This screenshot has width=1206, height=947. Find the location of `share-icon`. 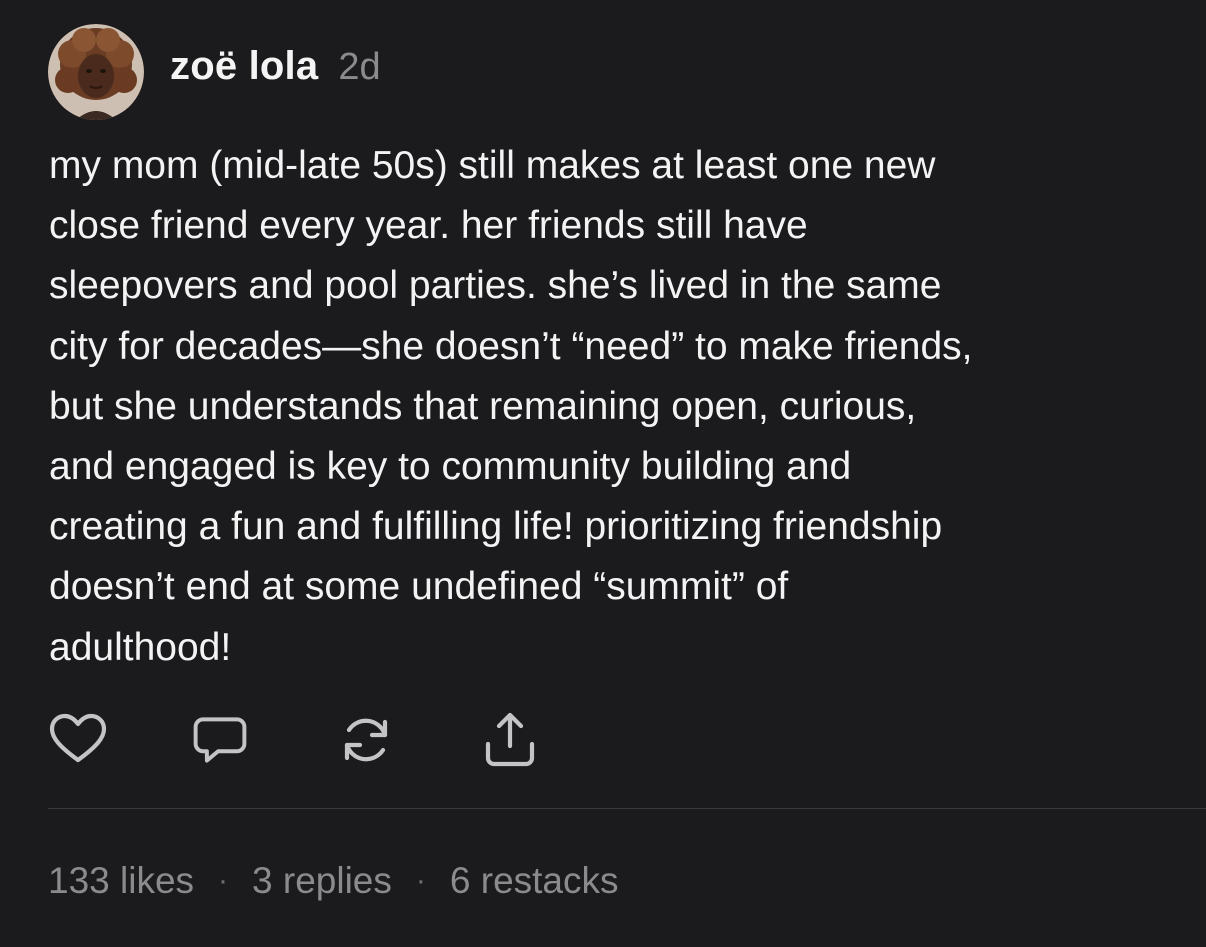

share-icon is located at coordinates (510, 739).